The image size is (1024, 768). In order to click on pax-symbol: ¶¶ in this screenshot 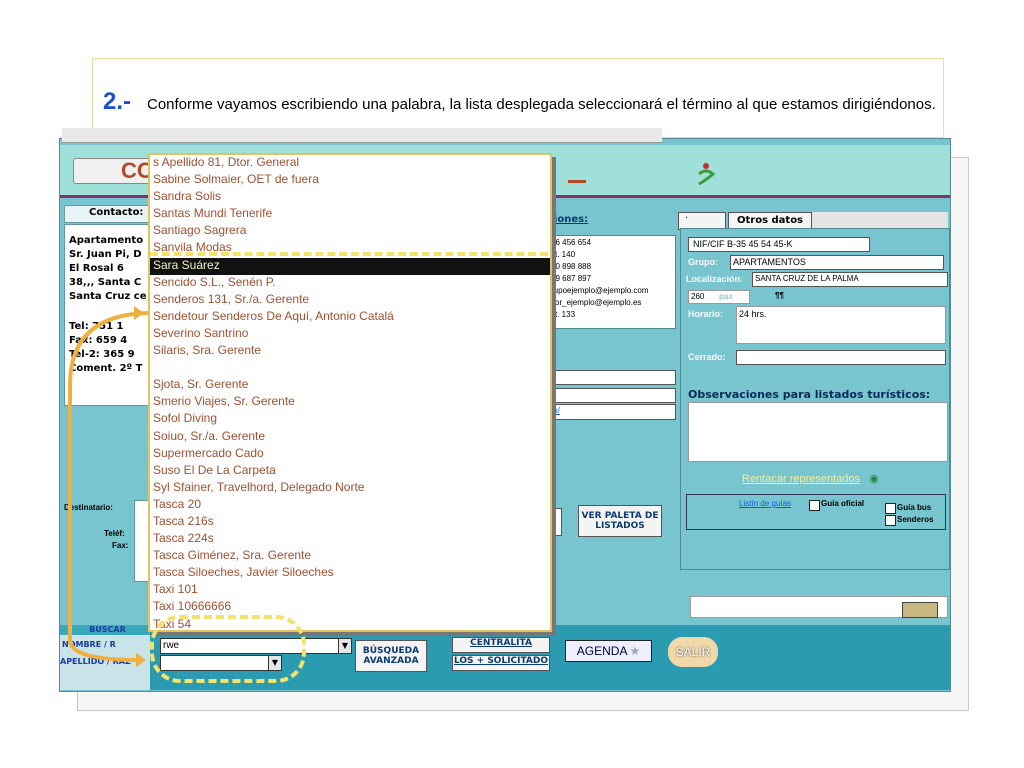, I will do `click(779, 295)`.